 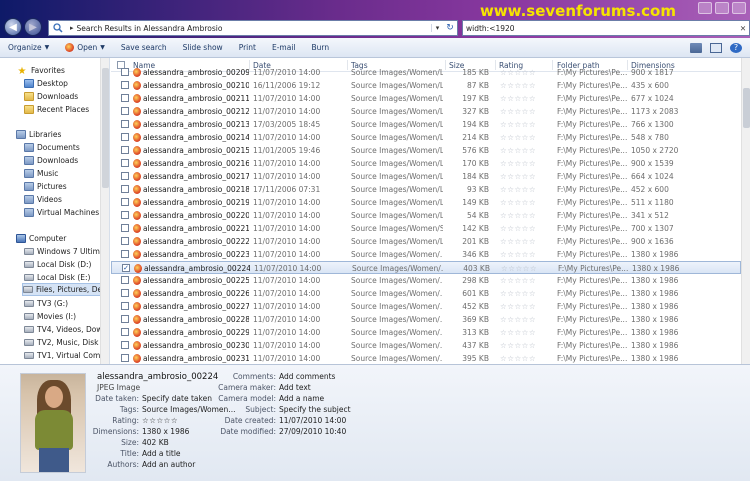 What do you see at coordinates (312, 431) in the screenshot?
I see `property-value: 27/09/2010 10:40` at bounding box center [312, 431].